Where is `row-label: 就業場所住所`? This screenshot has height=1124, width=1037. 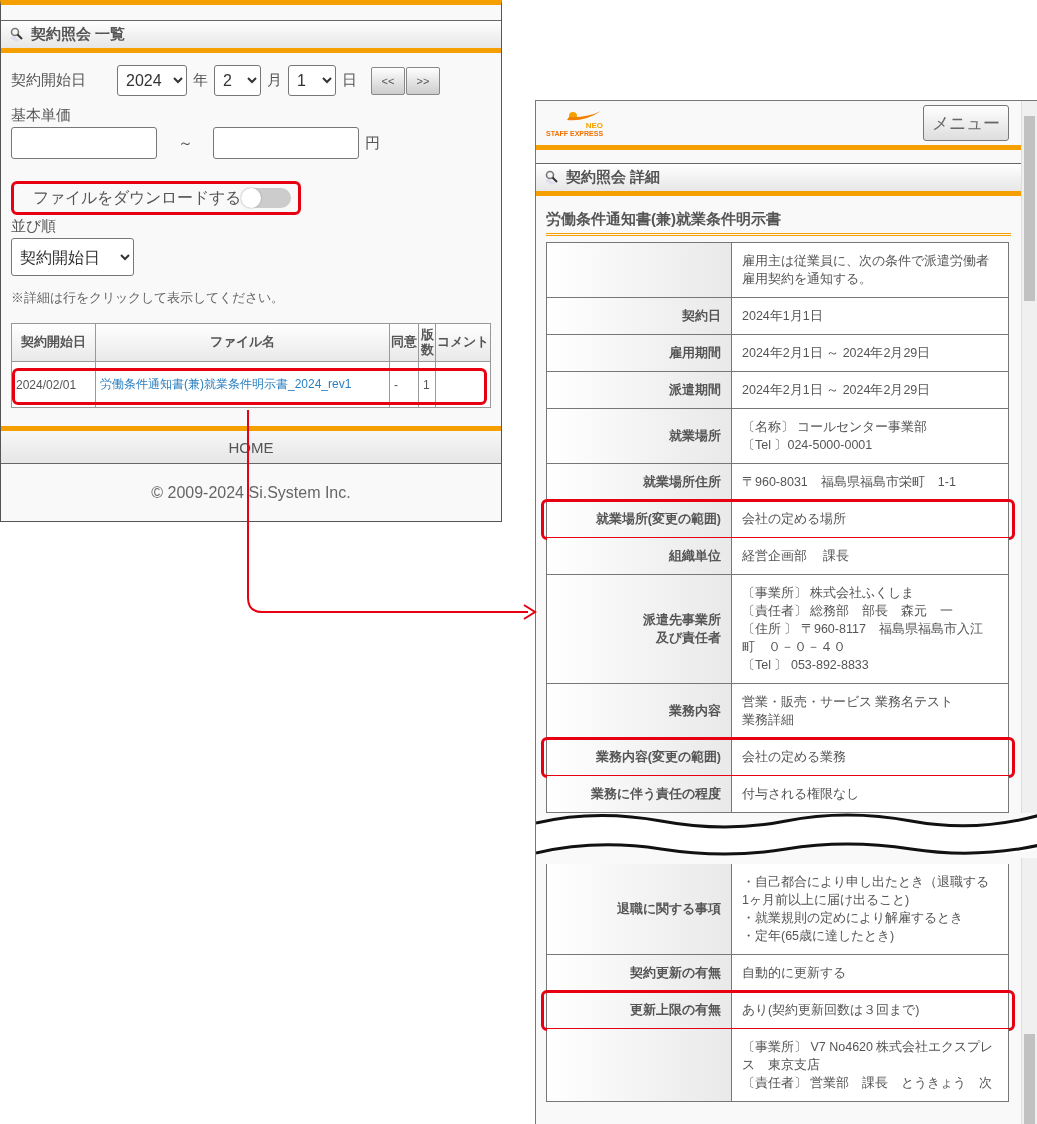
row-label: 就業場所住所 is located at coordinates (682, 482).